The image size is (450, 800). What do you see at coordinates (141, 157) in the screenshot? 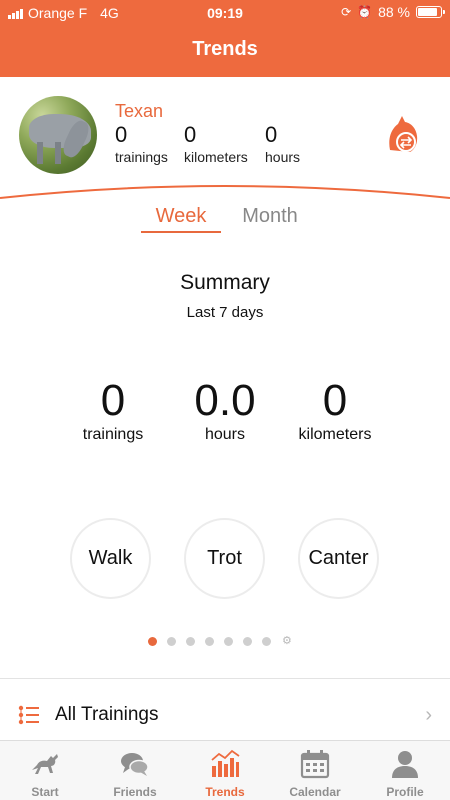
I see `stat-label: trainings` at bounding box center [141, 157].